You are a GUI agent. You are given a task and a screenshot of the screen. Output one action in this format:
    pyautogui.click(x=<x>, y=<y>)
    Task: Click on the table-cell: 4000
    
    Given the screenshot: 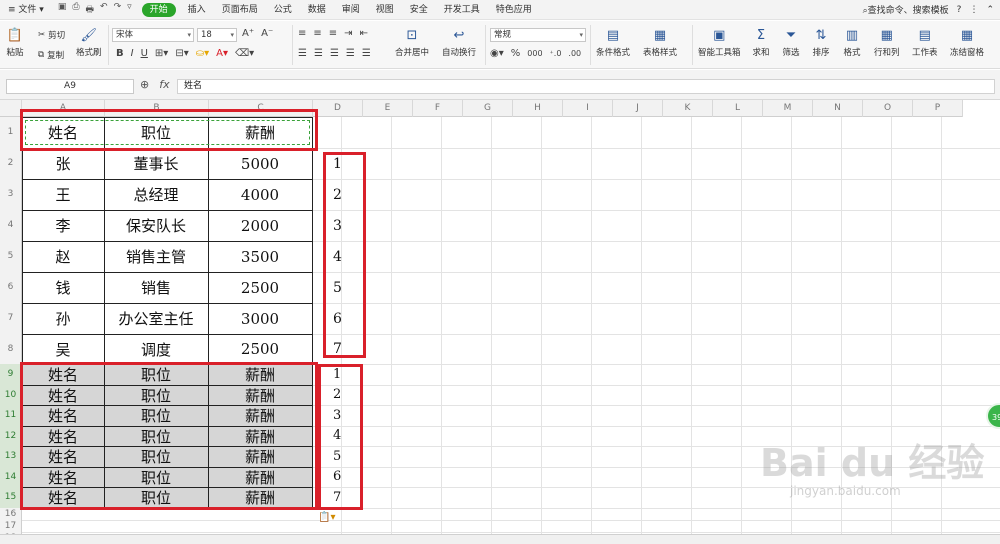 What is the action you would take?
    pyautogui.click(x=260, y=194)
    